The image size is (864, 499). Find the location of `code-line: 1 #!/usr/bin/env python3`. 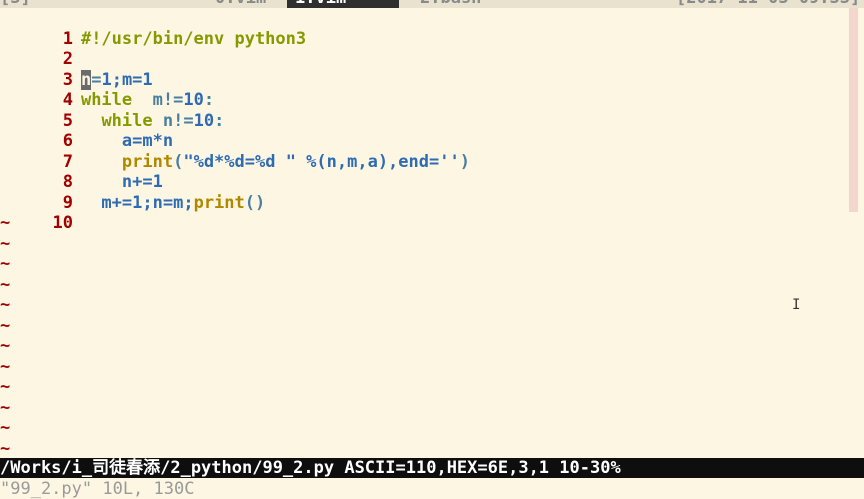

code-line: 1 #!/usr/bin/env python3 is located at coordinates (425, 28).